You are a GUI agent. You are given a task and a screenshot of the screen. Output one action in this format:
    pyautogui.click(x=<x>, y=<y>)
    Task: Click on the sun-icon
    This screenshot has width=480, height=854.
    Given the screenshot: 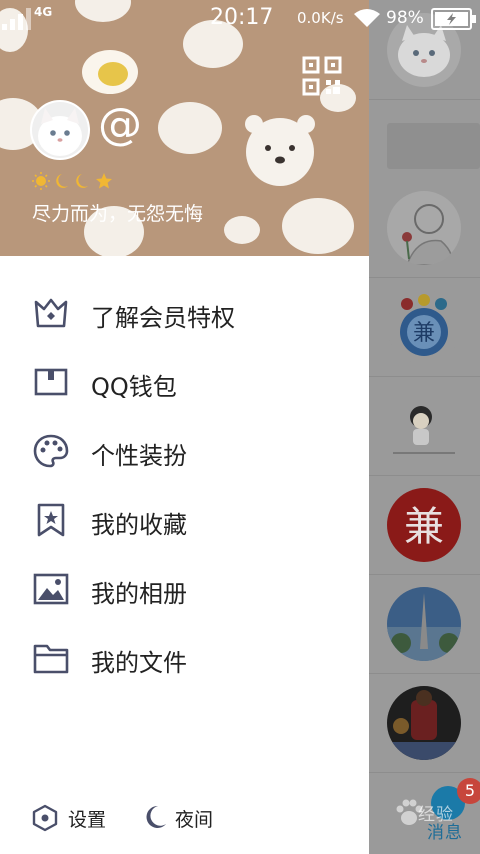 What is the action you would take?
    pyautogui.click(x=41, y=181)
    